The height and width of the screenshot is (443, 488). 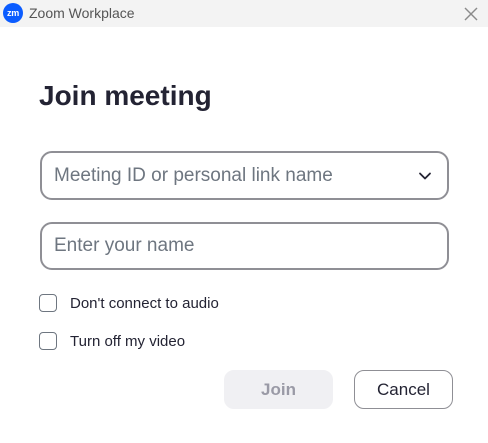 I want to click on meeting-history-dropdown-button, so click(x=425, y=176).